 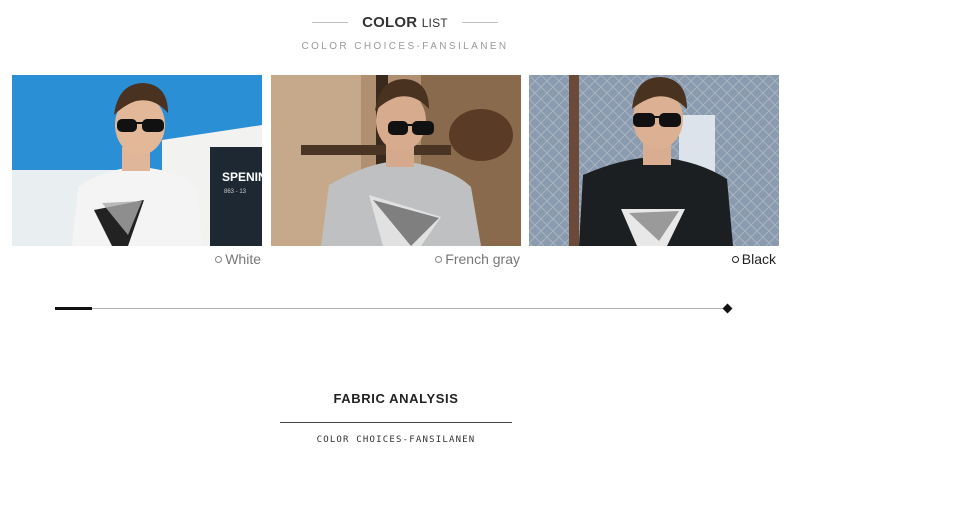 What do you see at coordinates (242, 177) in the screenshot?
I see `sign-text: SPENIN` at bounding box center [242, 177].